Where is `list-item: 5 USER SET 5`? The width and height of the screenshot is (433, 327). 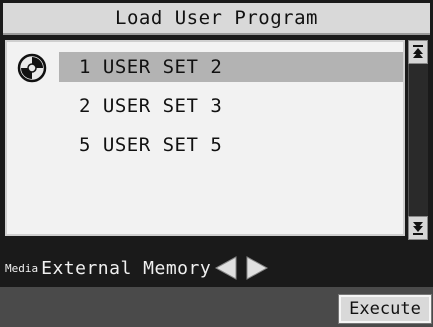 list-item: 5 USER SET 5 is located at coordinates (231, 145).